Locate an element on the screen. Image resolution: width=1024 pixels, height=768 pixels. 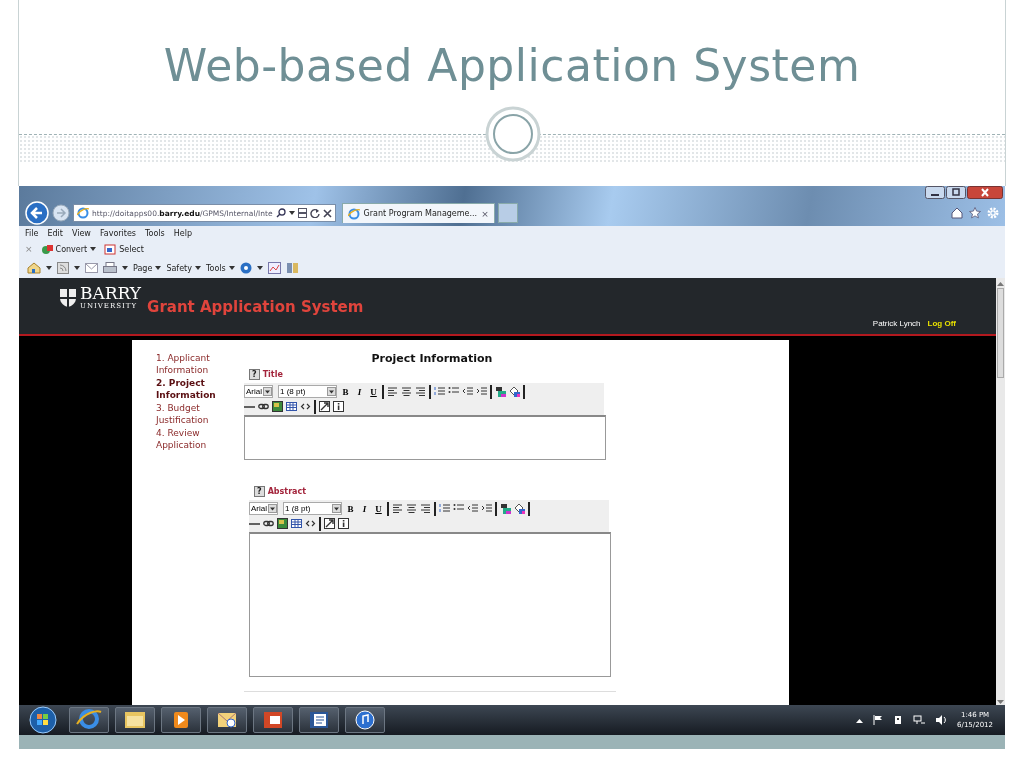
star-icon is located at coordinates (975, 213).